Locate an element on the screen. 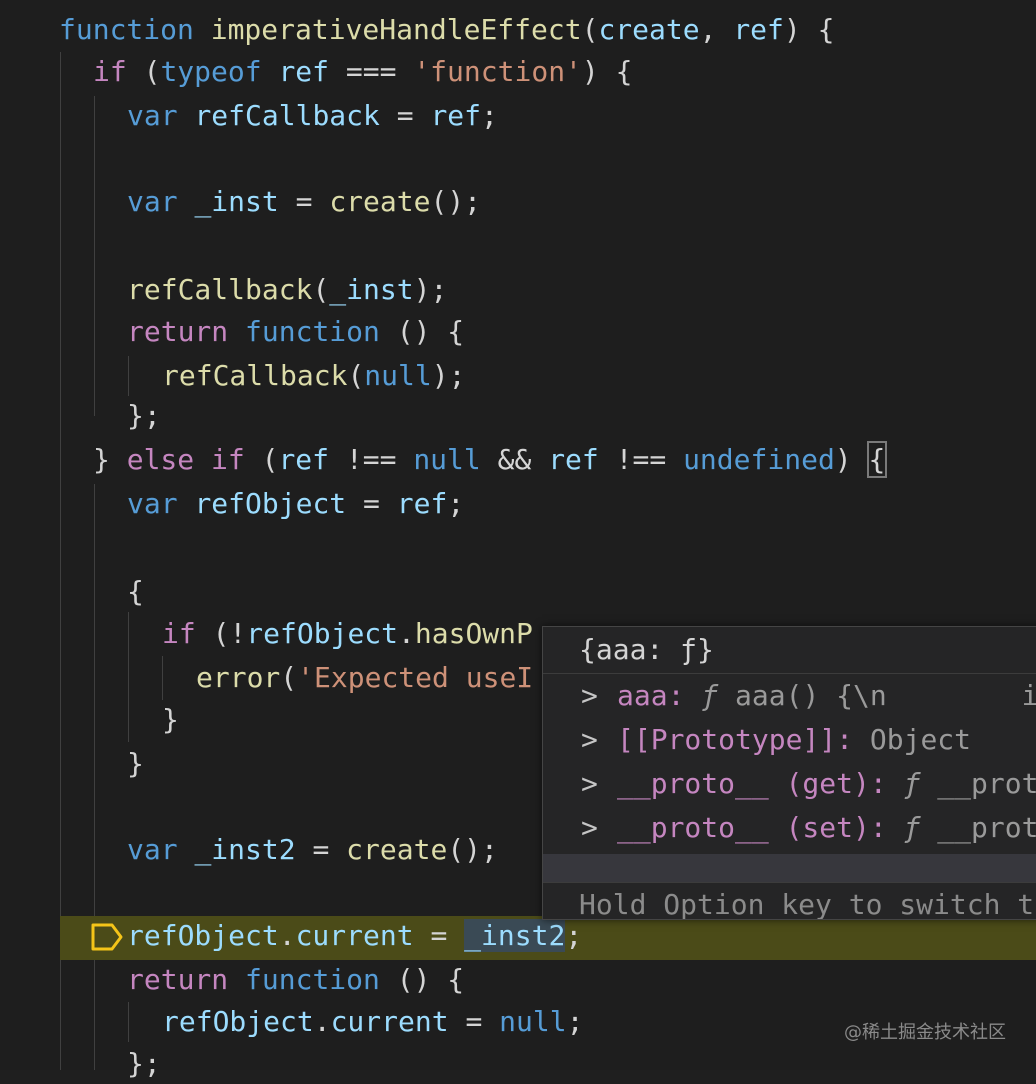  keyword: return is located at coordinates (178, 979).